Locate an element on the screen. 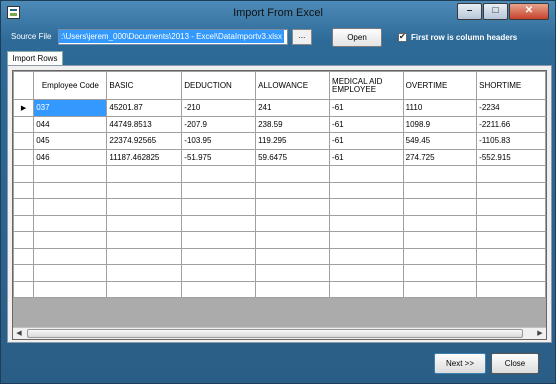 The height and width of the screenshot is (384, 556). grid-cell: 44749.8513 is located at coordinates (144, 124).